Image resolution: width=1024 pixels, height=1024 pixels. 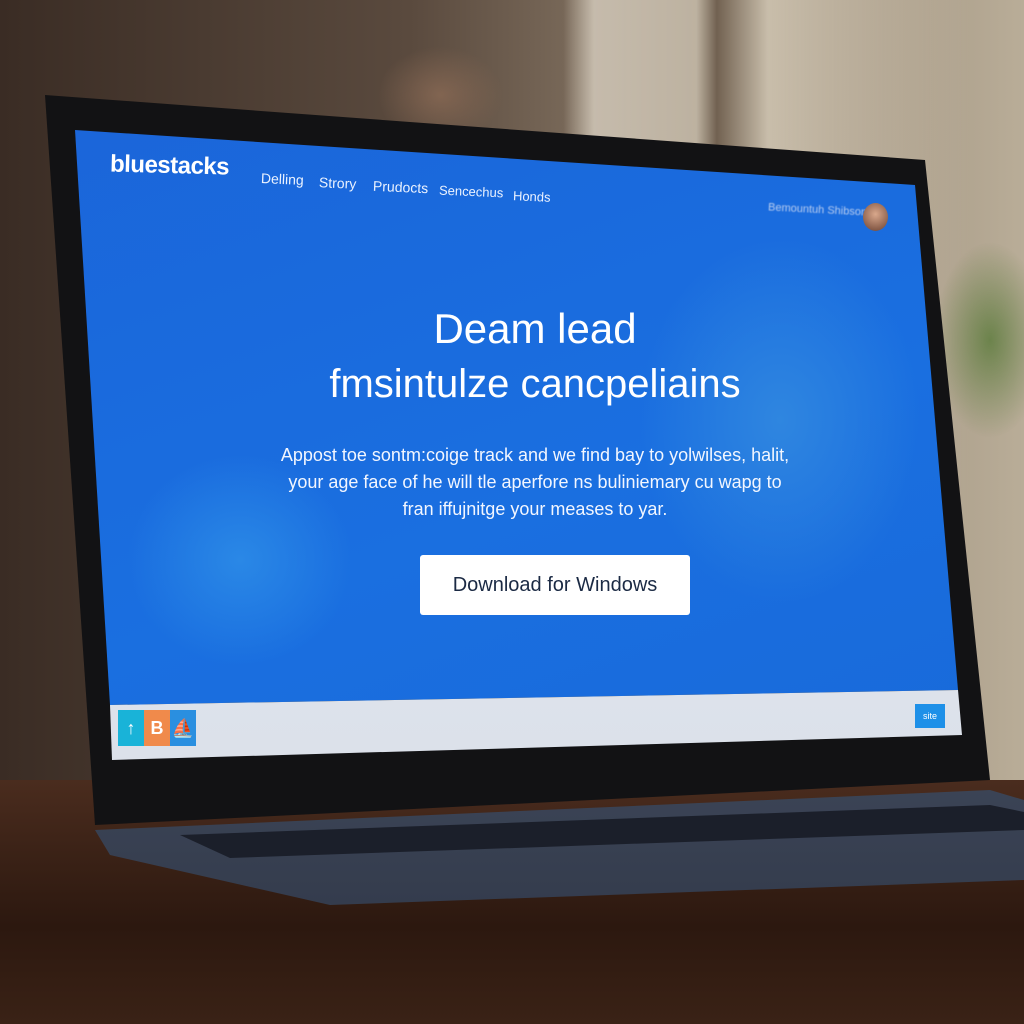 I want to click on nav-item: Strory, so click(x=338, y=183).